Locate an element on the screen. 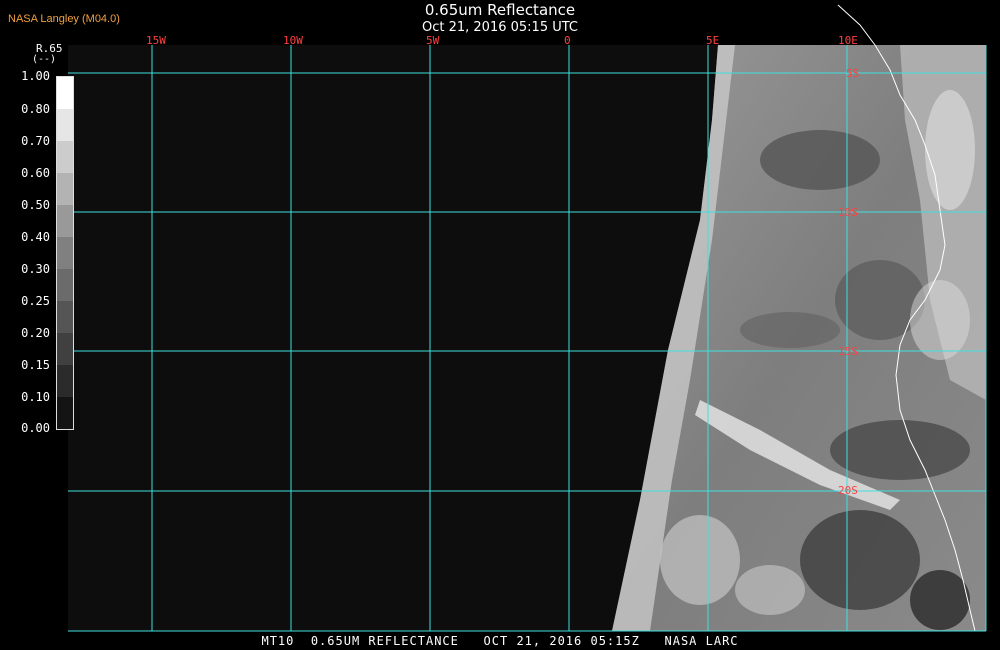 The height and width of the screenshot is (650, 1000). lat-label-5s: 5S is located at coordinates (852, 73).